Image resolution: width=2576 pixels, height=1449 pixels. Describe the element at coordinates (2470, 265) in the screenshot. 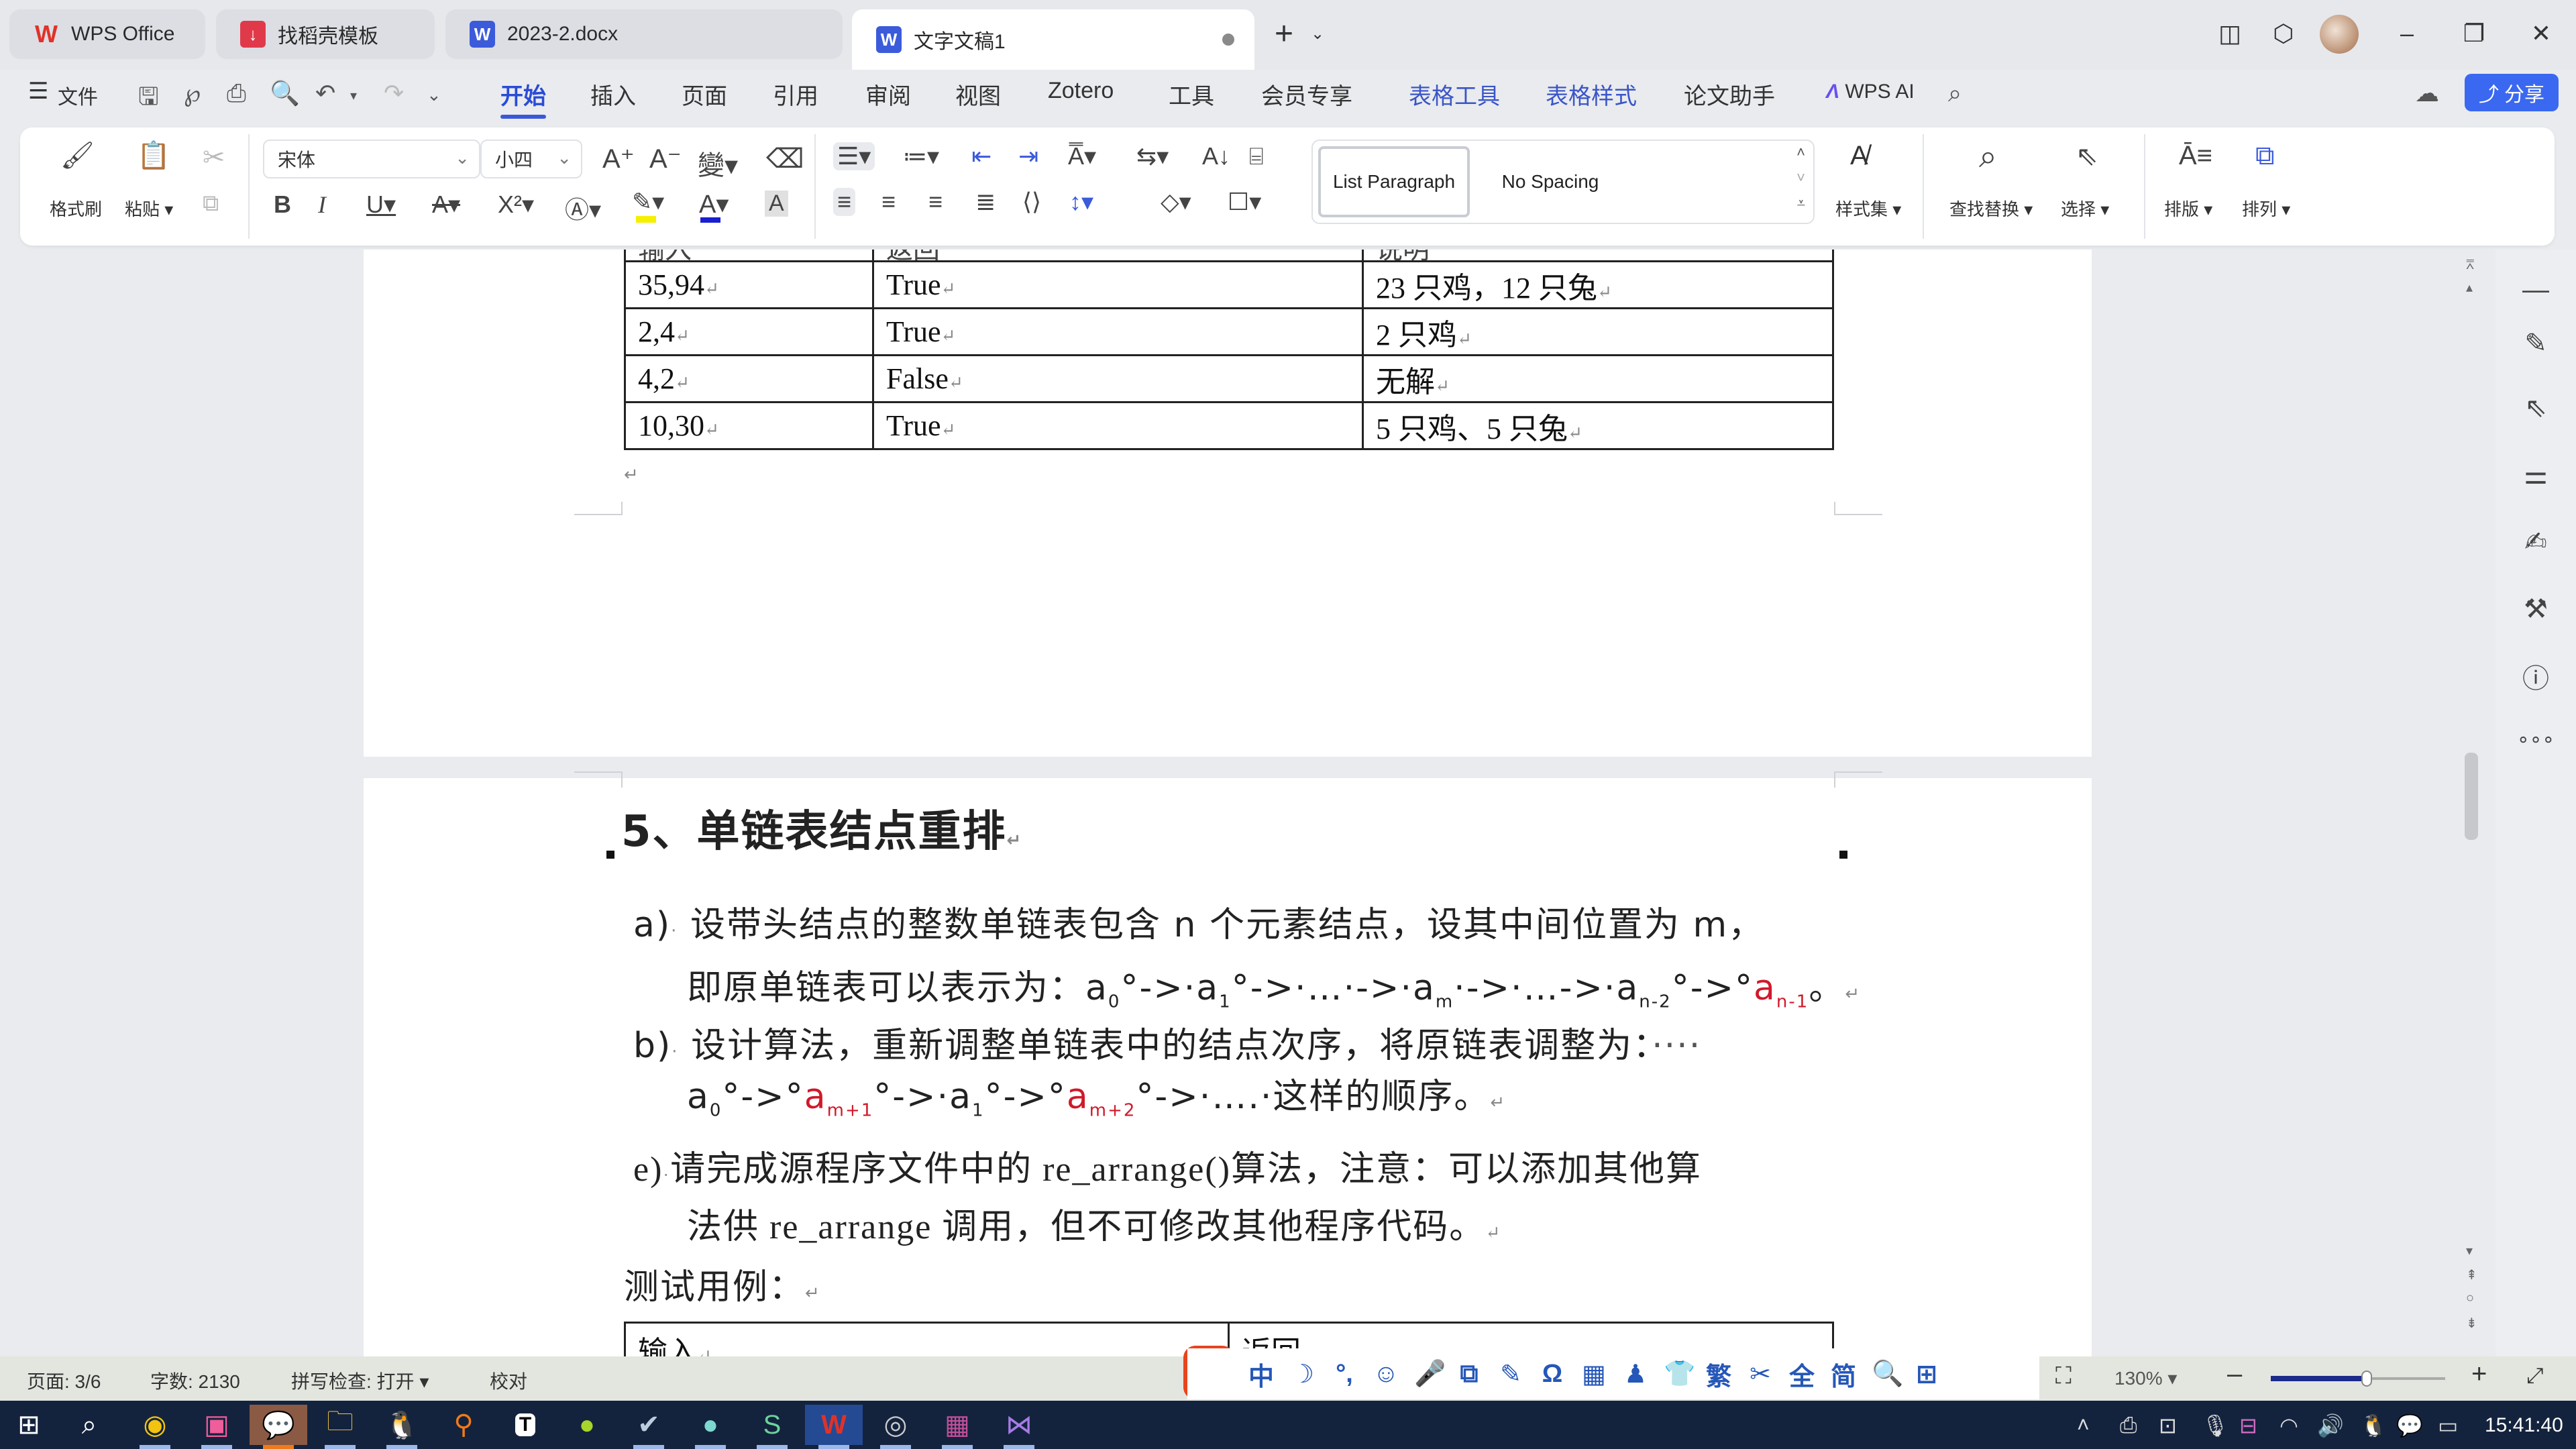

I see `scroll-top-icon: ⩞` at that location.